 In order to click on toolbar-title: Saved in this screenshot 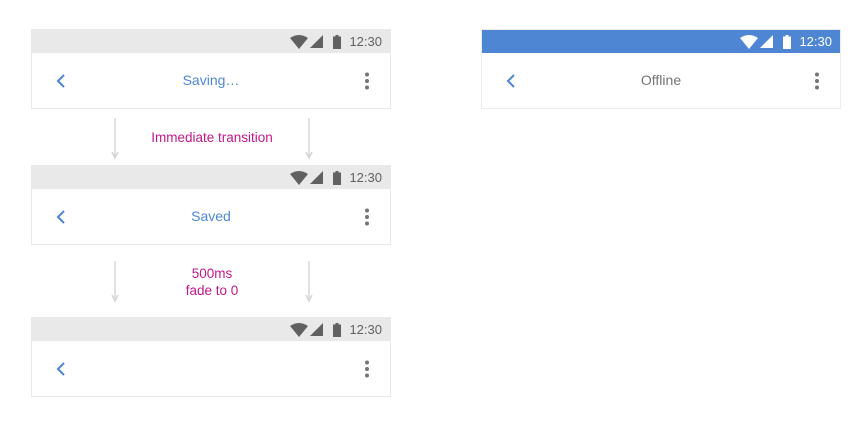, I will do `click(211, 216)`.